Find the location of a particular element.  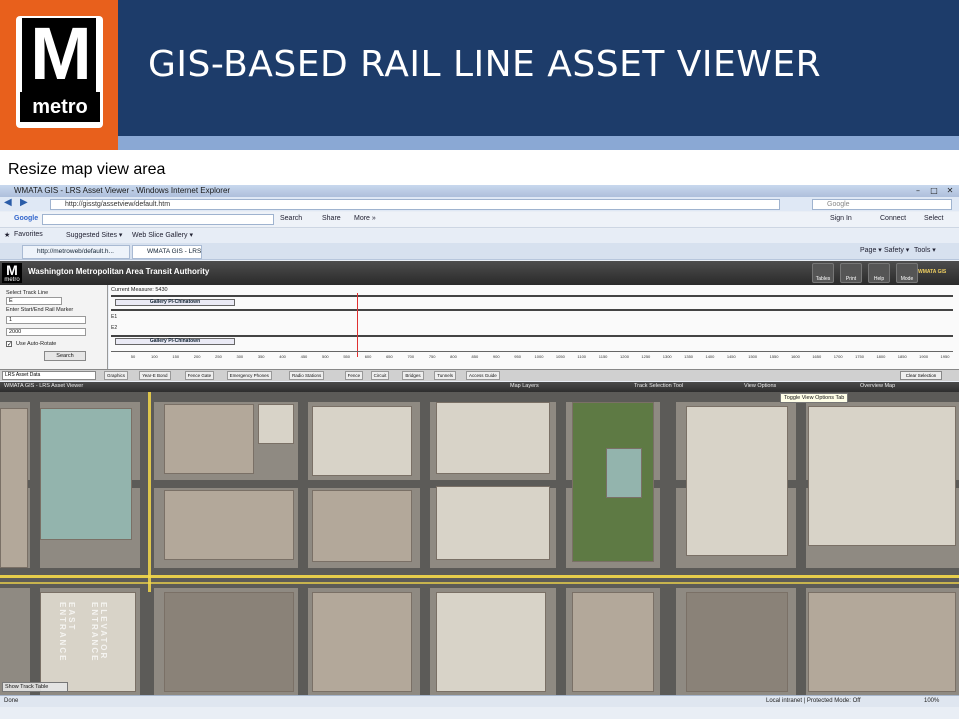

google-search-input is located at coordinates (158, 219).